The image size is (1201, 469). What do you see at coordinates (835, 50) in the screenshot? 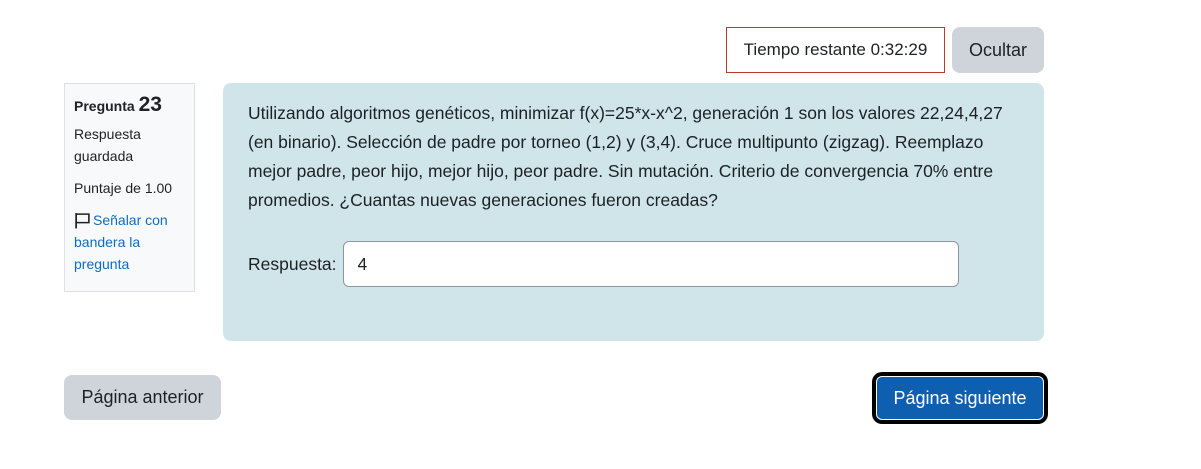
I see `time-remaining: Tiempo restante 0:32:29` at bounding box center [835, 50].